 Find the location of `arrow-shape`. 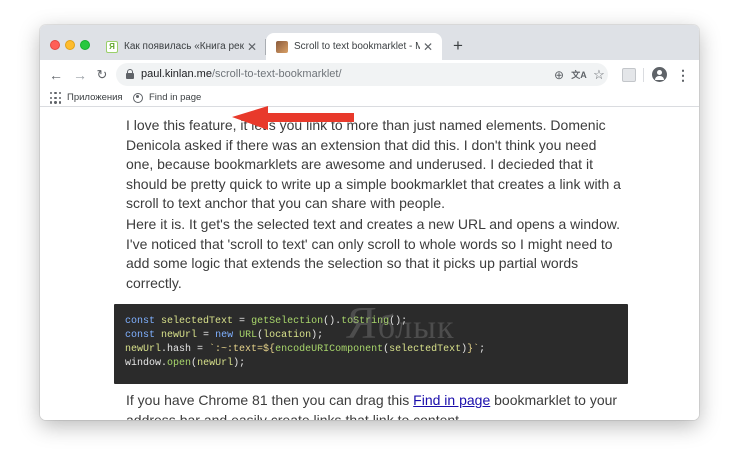

arrow-shape is located at coordinates (293, 118).